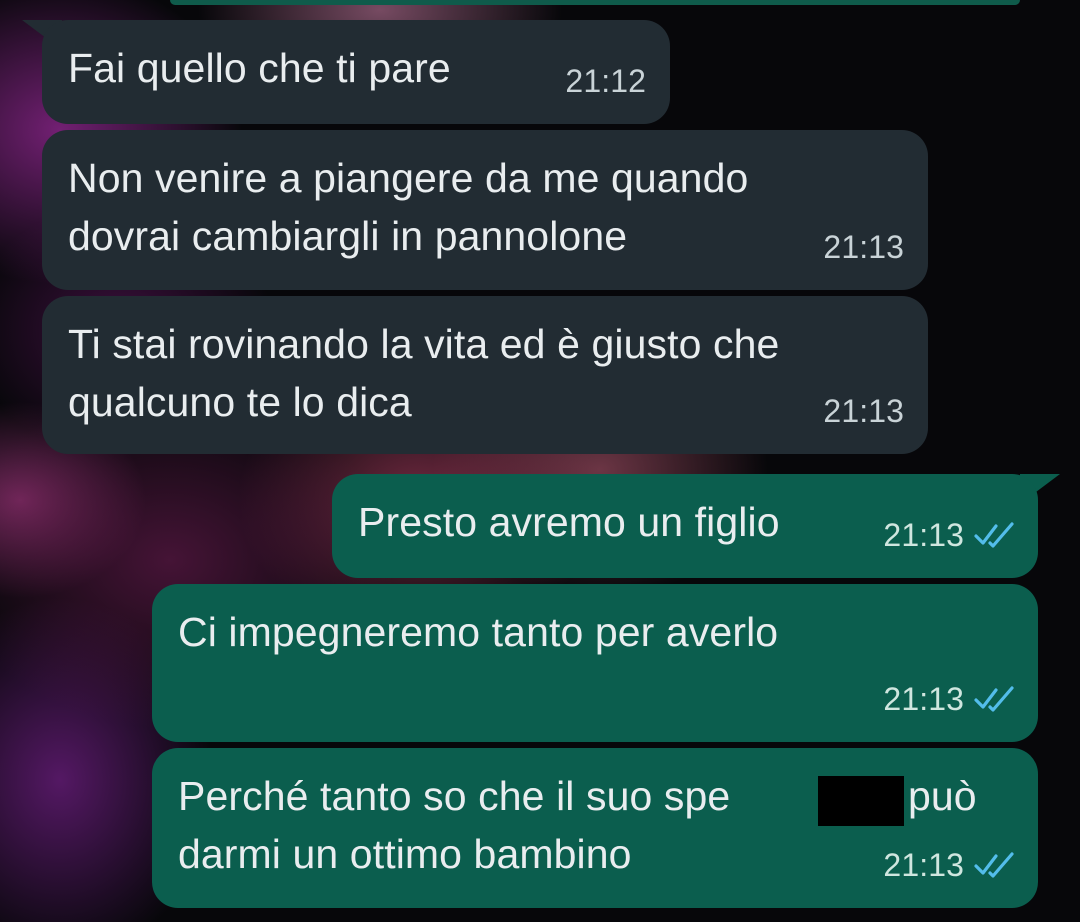  I want to click on message-text-line2: darmi un ottimo bambino, so click(405, 854).